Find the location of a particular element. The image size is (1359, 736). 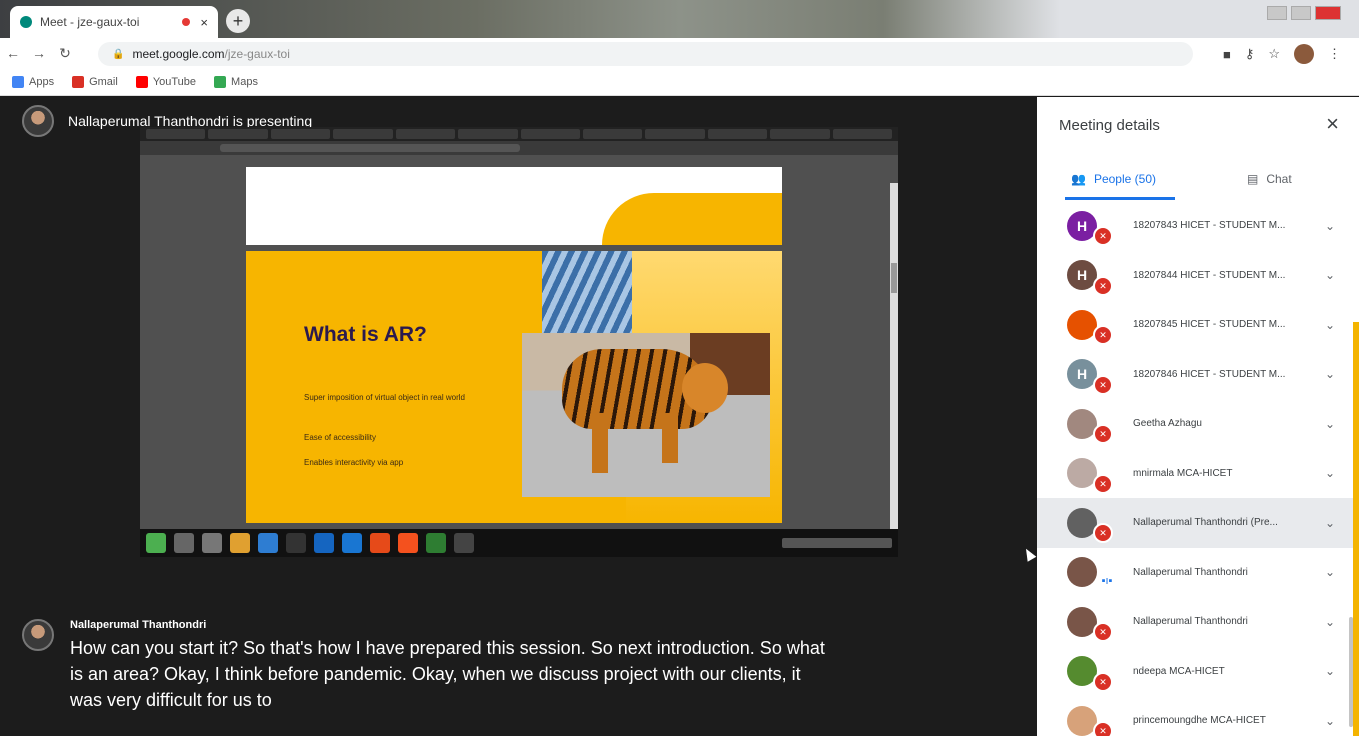

slide-bullet: Enables interactivity via app is located at coordinates (354, 462).